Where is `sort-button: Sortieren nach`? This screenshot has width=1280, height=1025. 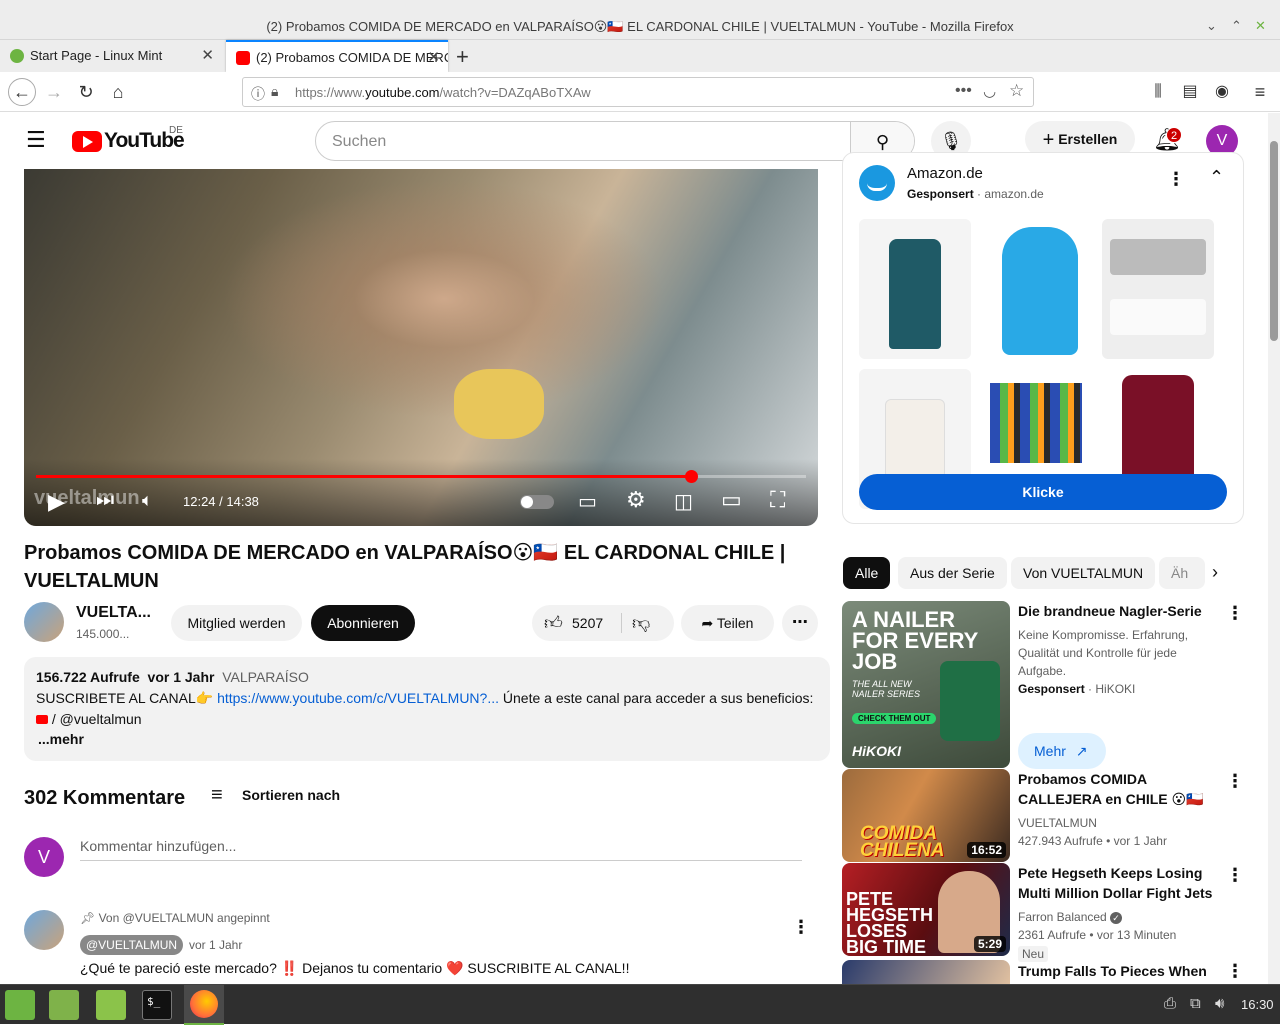 sort-button: Sortieren nach is located at coordinates (291, 795).